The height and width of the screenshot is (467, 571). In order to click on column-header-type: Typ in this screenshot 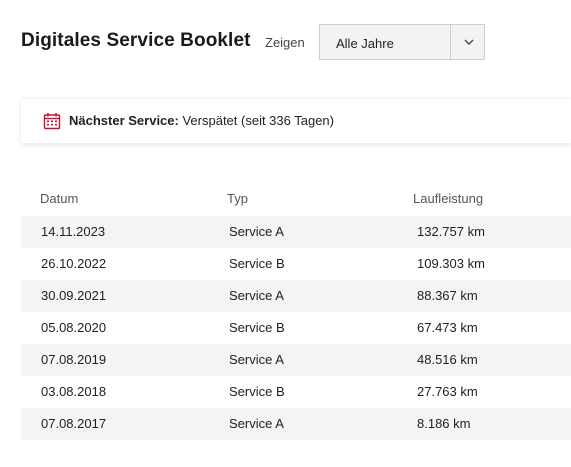, I will do `click(237, 198)`.